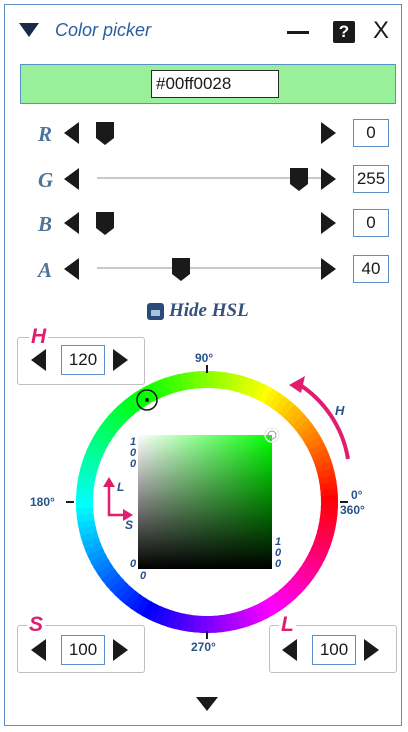 Image resolution: width=408 pixels, height=732 pixels. What do you see at coordinates (334, 650) in the screenshot?
I see `lightness-value-field: 100` at bounding box center [334, 650].